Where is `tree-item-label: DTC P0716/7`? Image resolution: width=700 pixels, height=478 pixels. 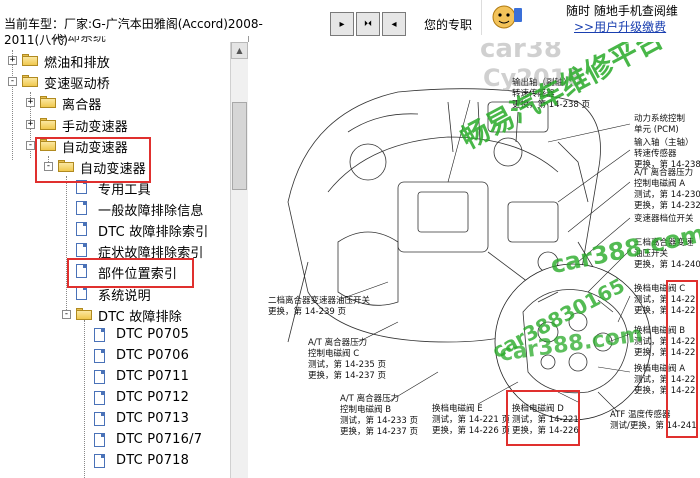
tree-item-label: DTC P0716/7 is located at coordinates (159, 439).